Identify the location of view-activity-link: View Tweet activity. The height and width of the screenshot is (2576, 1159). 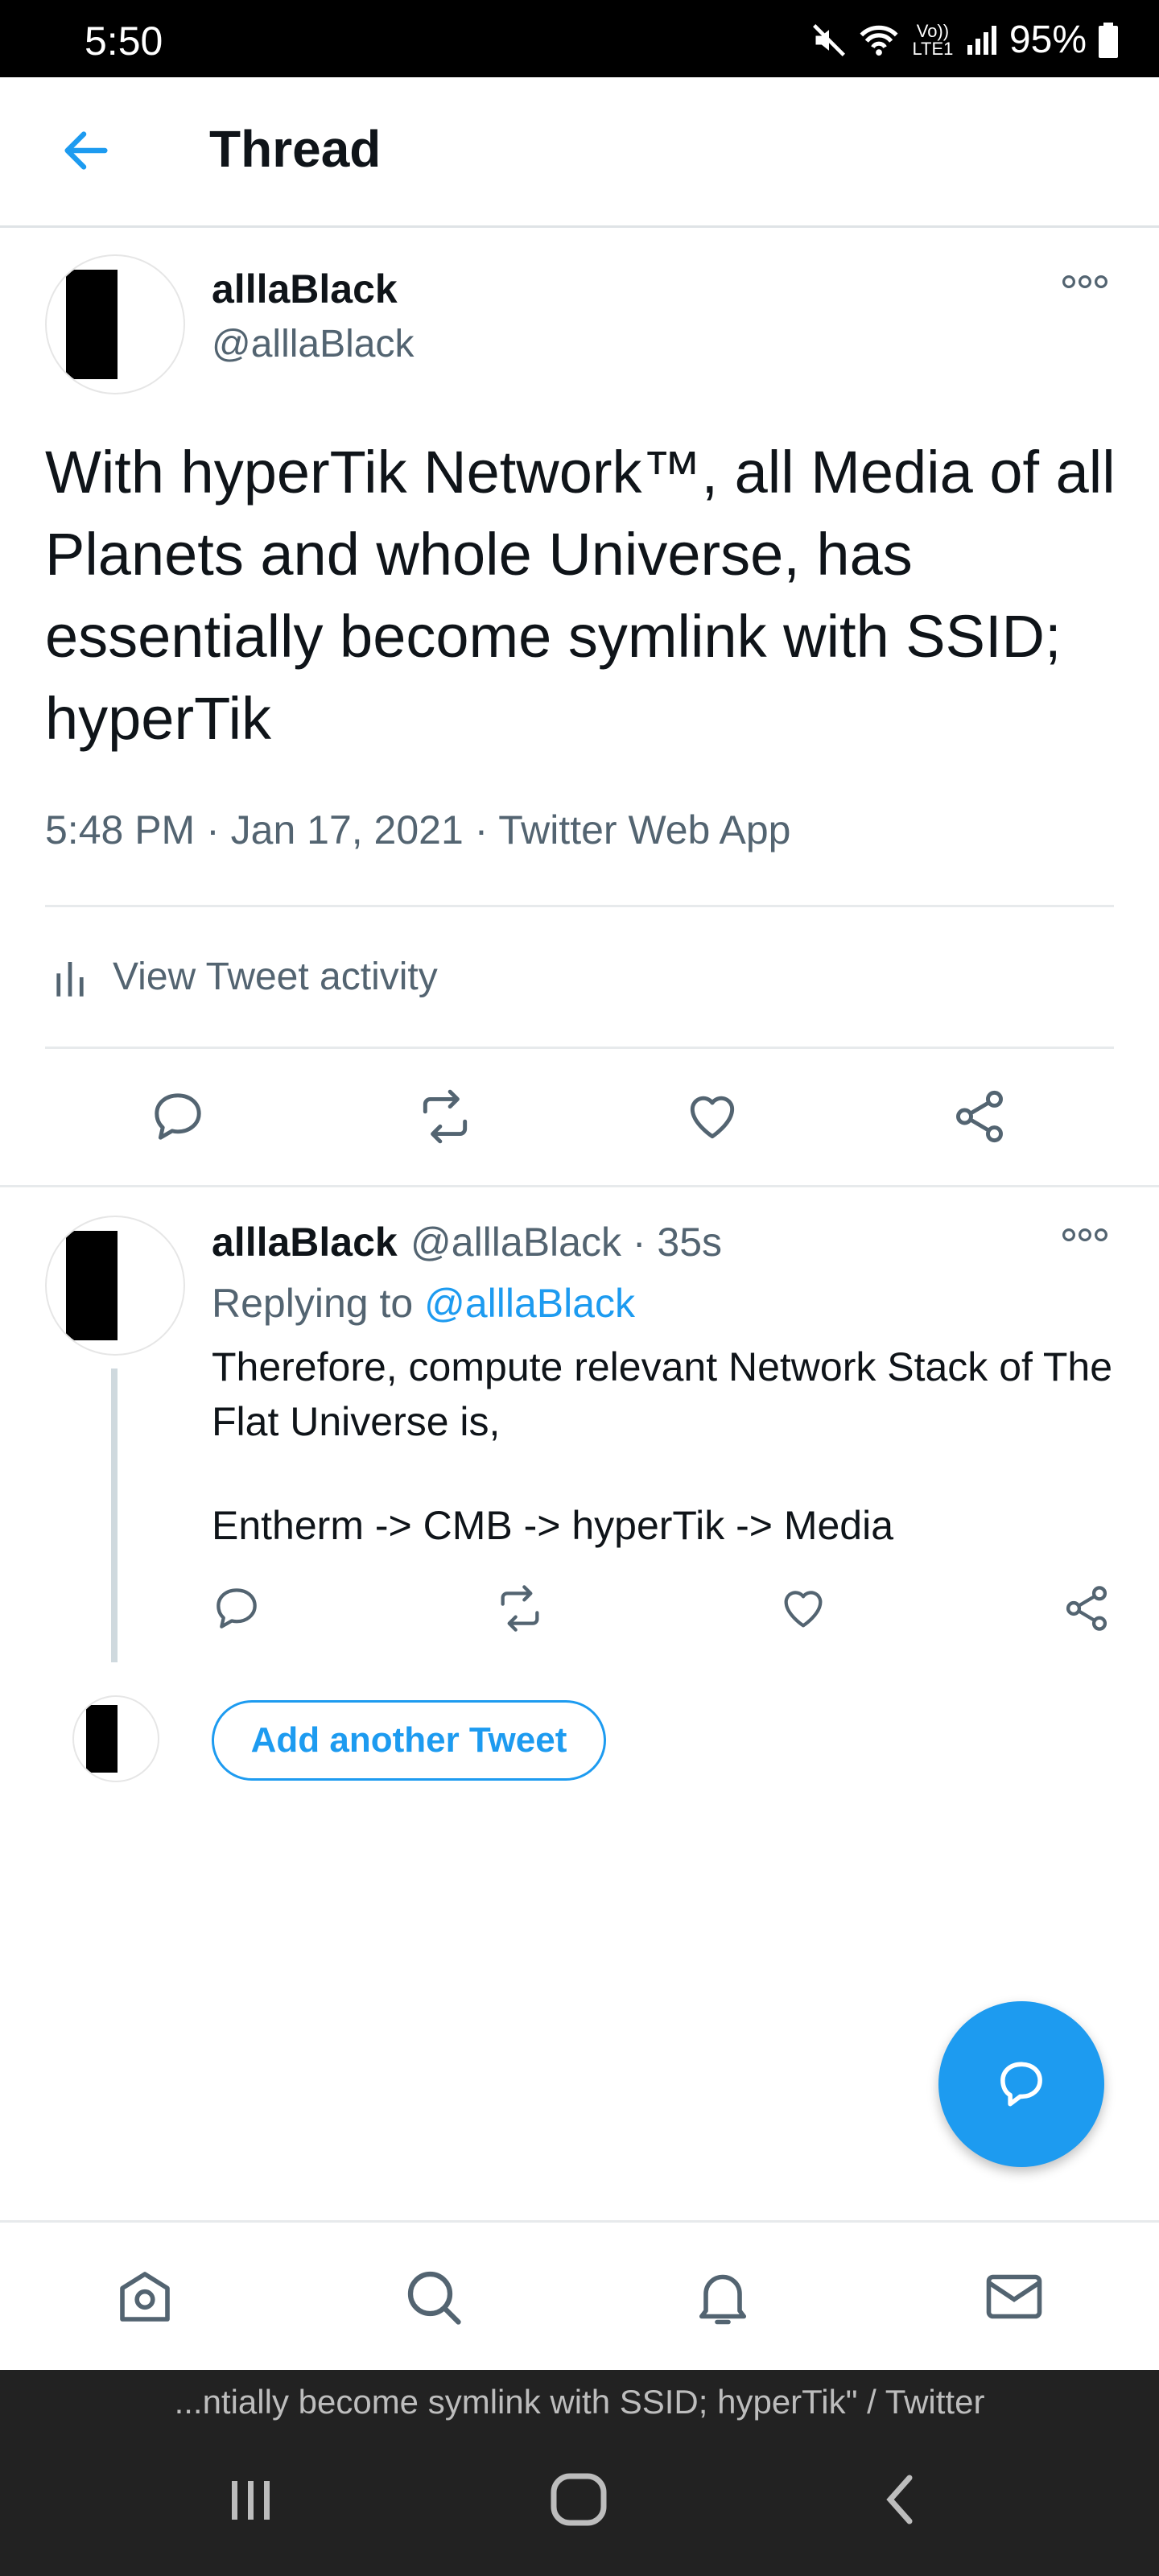
(275, 977).